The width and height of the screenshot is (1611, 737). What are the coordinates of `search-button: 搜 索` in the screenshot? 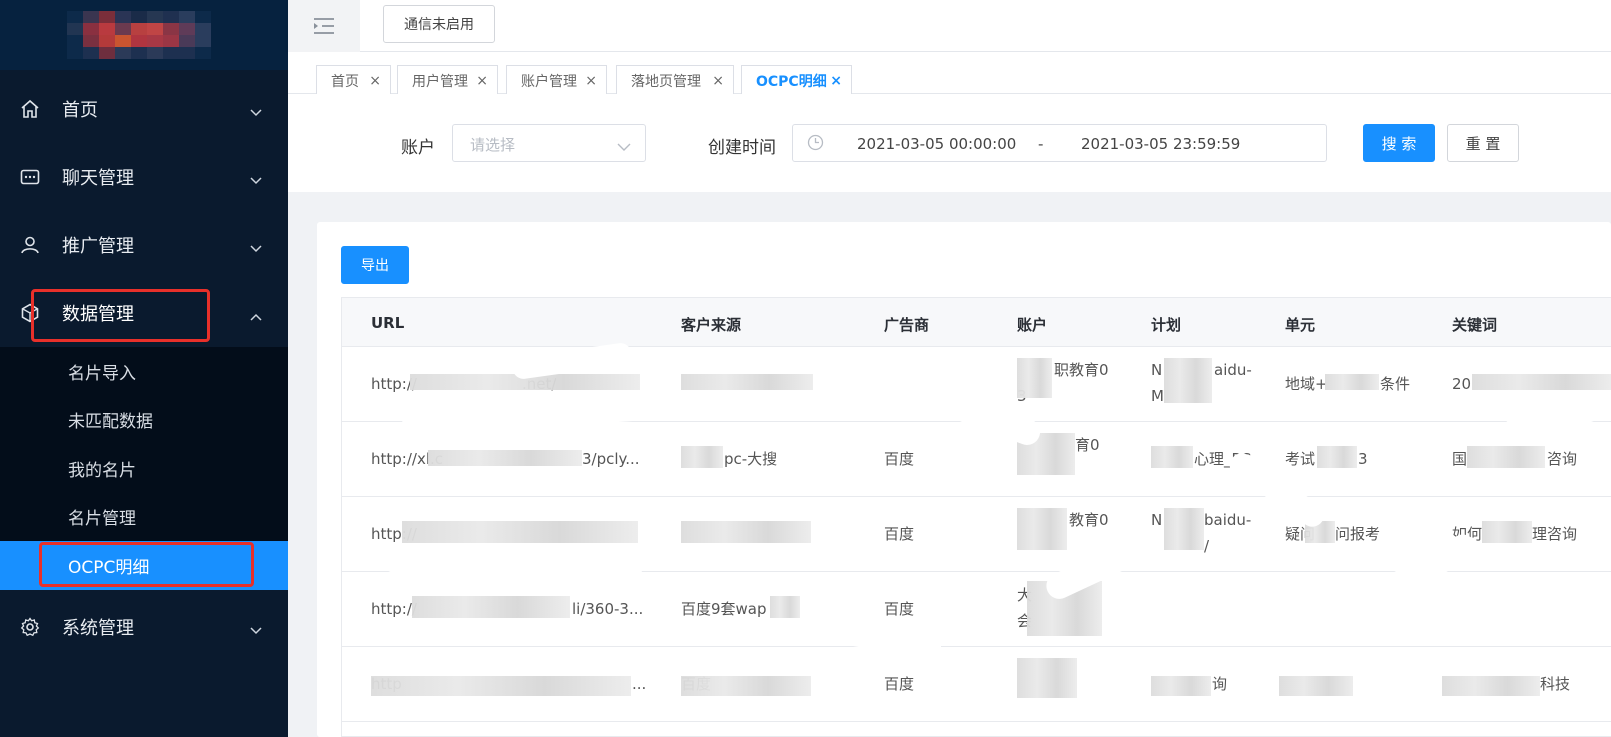 It's located at (1399, 143).